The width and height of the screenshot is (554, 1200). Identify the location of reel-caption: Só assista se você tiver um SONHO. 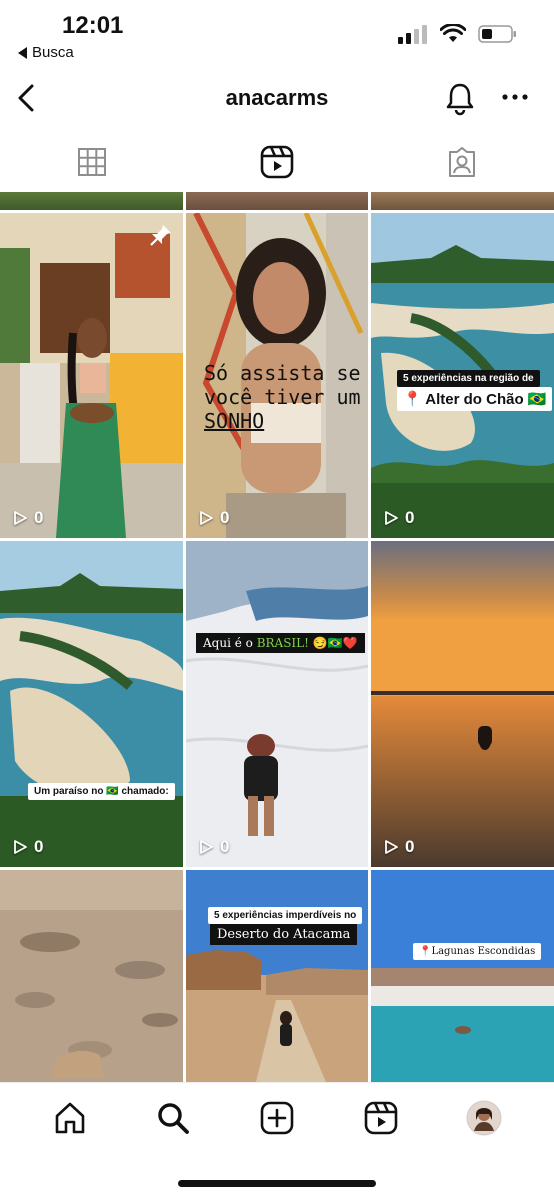
(282, 397).